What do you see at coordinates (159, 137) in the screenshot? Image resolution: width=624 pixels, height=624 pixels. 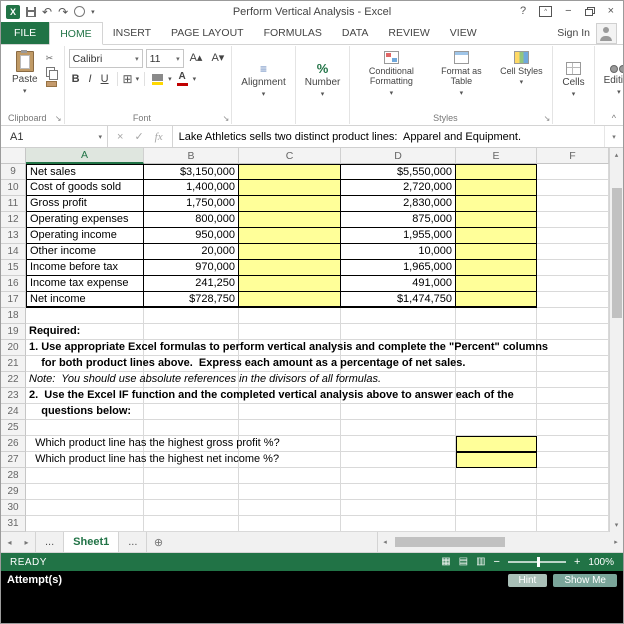 I see `insert-function-icon: fx` at bounding box center [159, 137].